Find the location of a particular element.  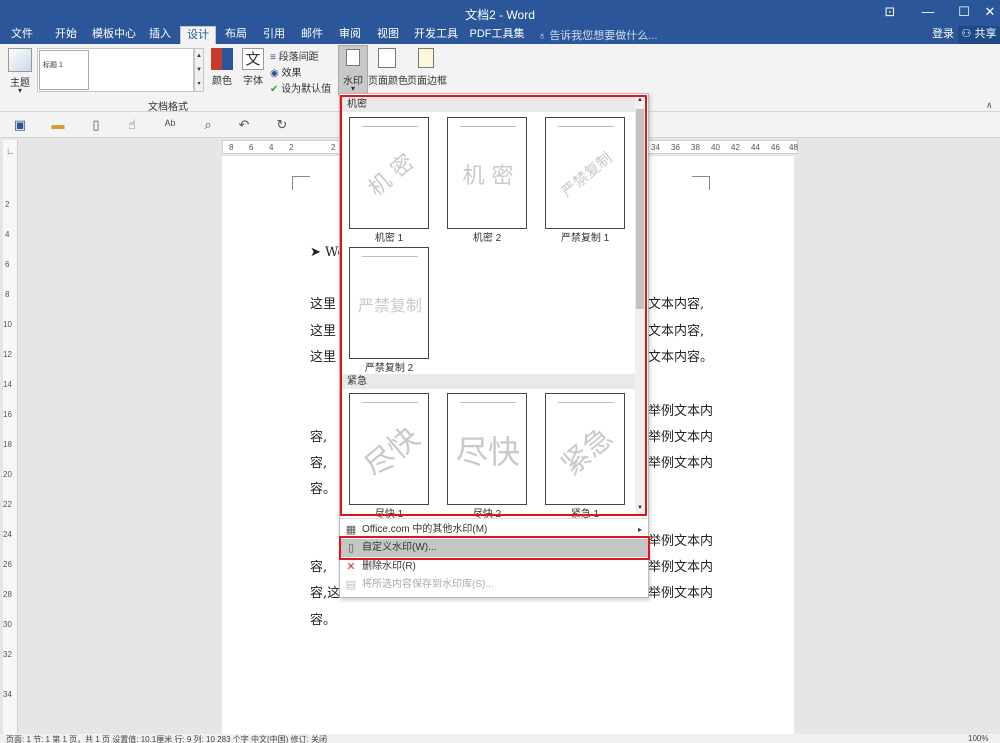

effects-icon: ◉ is located at coordinates (274, 73).